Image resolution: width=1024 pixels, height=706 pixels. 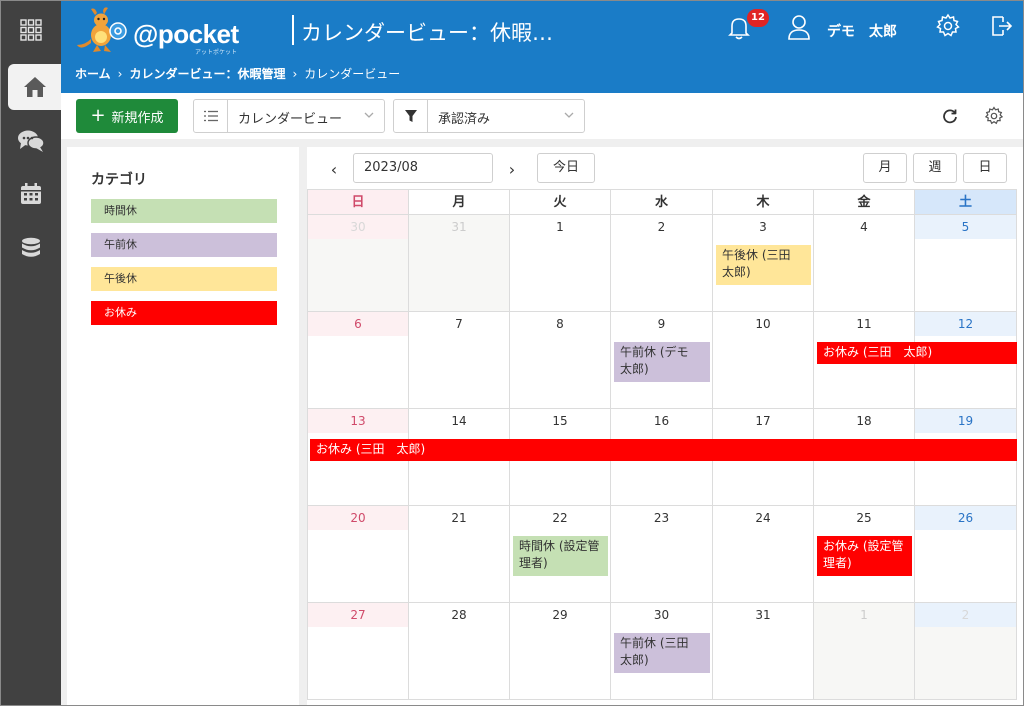 I want to click on category-item: お休み, so click(x=184, y=313).